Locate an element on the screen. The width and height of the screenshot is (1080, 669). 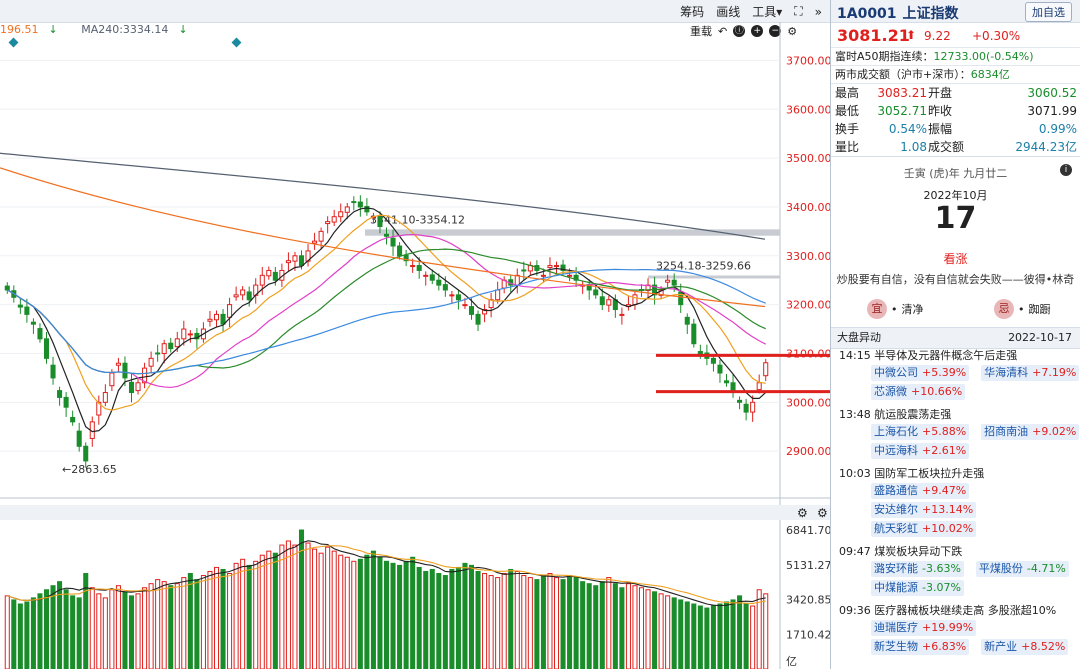
yi-item: 宜 • 清净 is located at coordinates (895, 309).